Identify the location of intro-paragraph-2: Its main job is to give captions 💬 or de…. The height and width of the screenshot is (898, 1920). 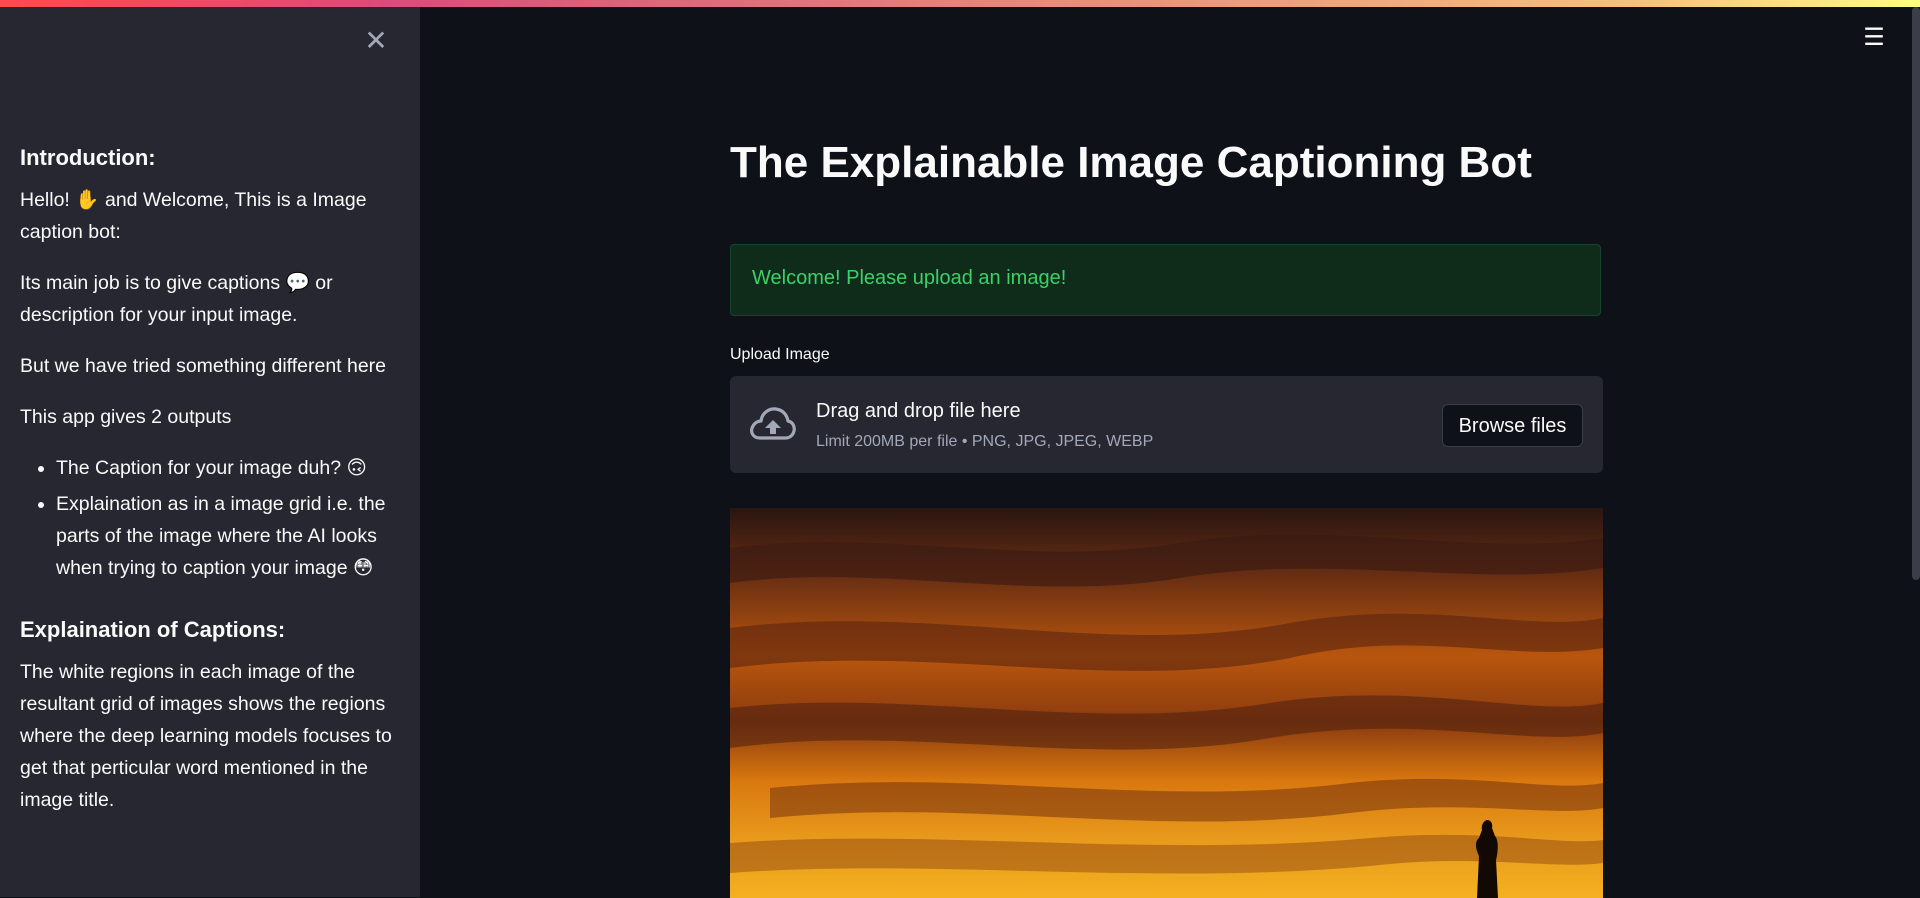
(176, 299).